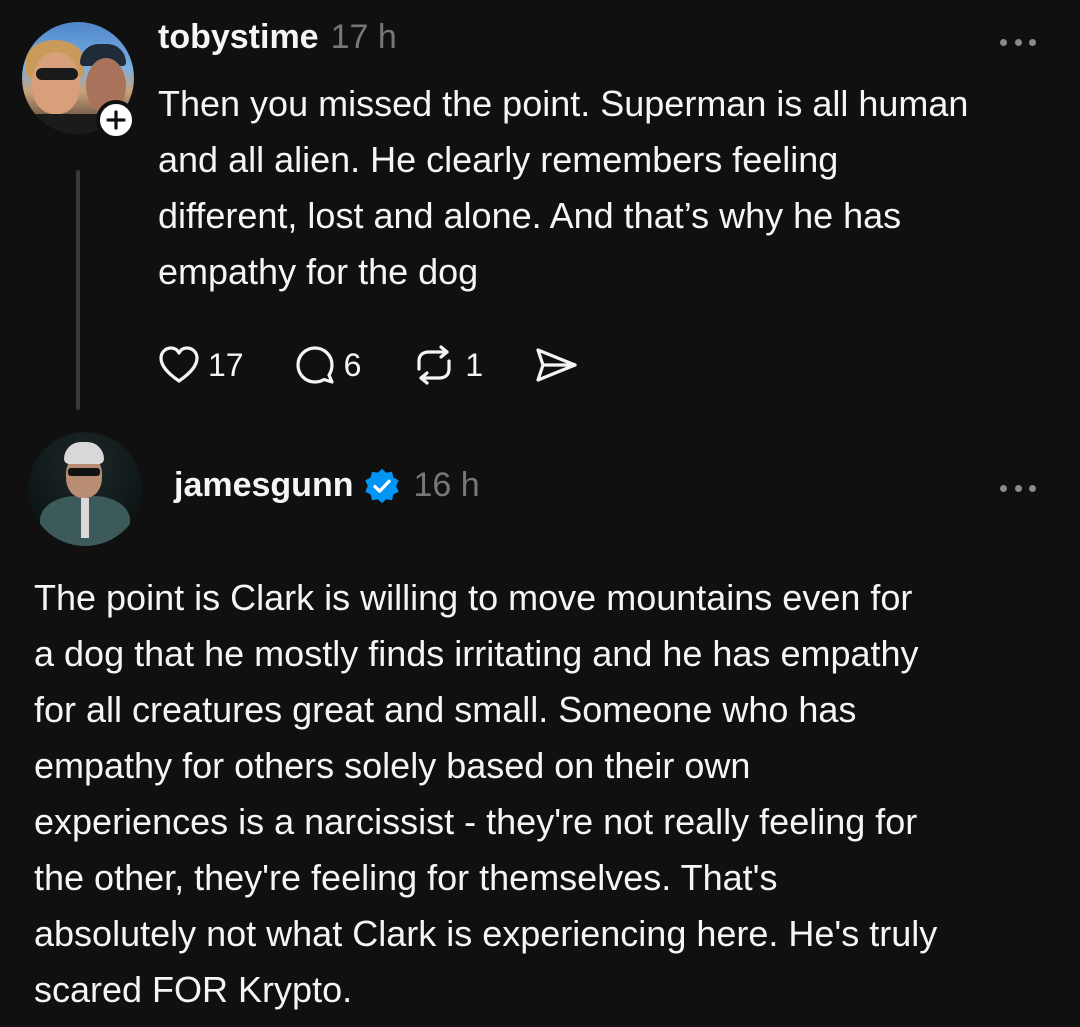 The width and height of the screenshot is (1080, 1027). I want to click on repost-icon, so click(434, 365).